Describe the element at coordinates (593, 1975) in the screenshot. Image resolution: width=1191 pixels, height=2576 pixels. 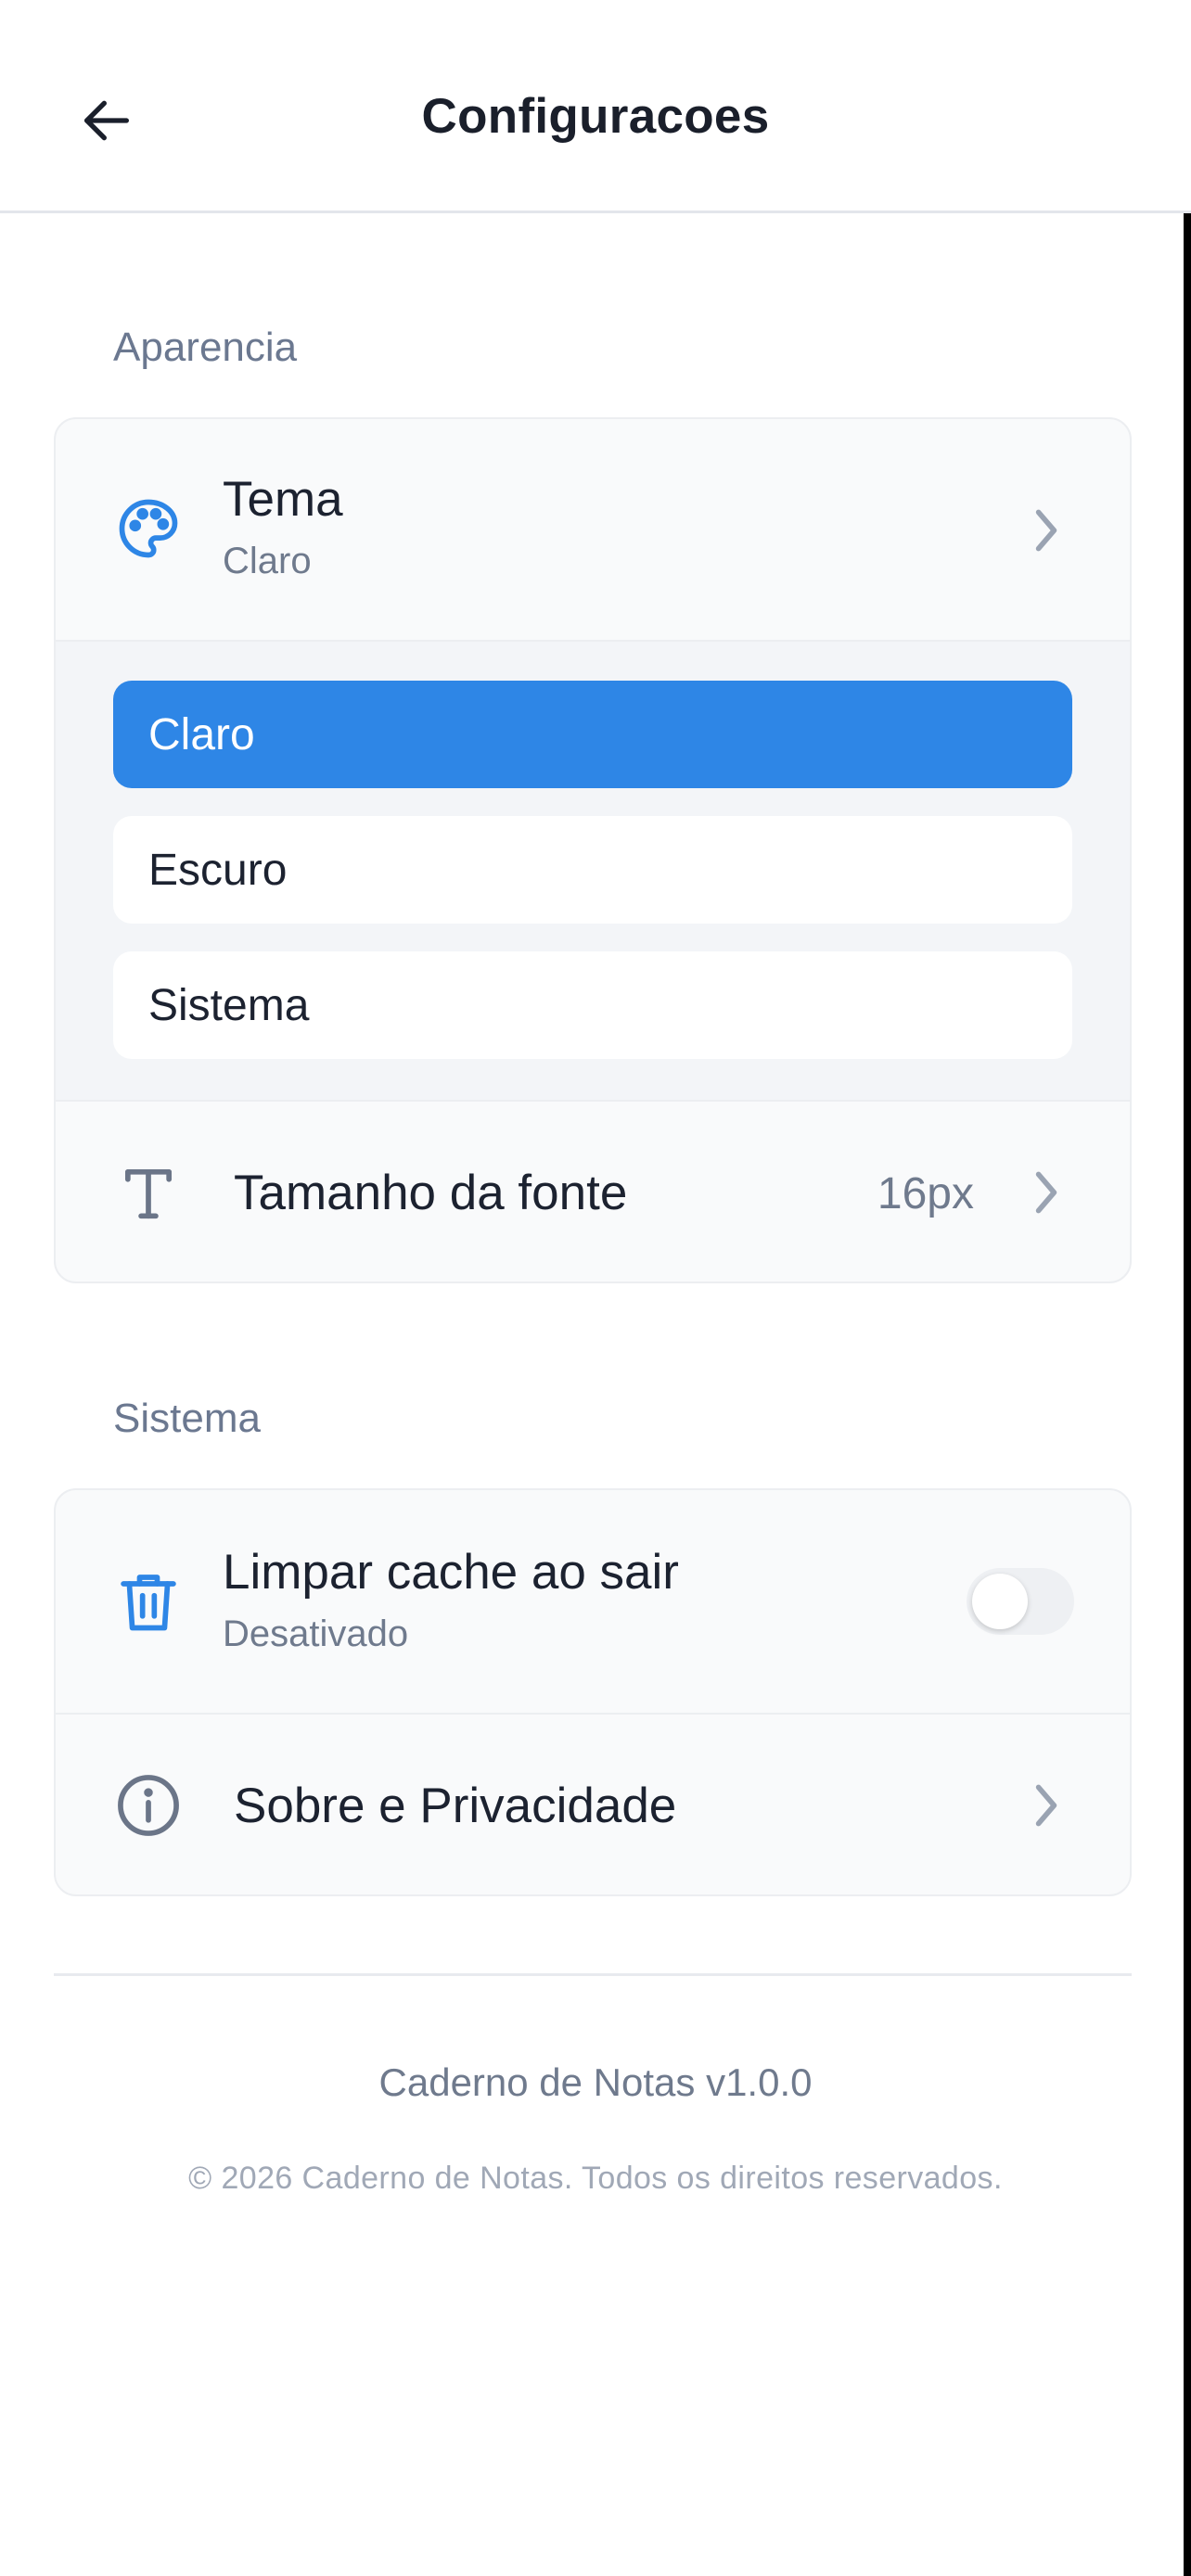
I see `footer-divider` at that location.